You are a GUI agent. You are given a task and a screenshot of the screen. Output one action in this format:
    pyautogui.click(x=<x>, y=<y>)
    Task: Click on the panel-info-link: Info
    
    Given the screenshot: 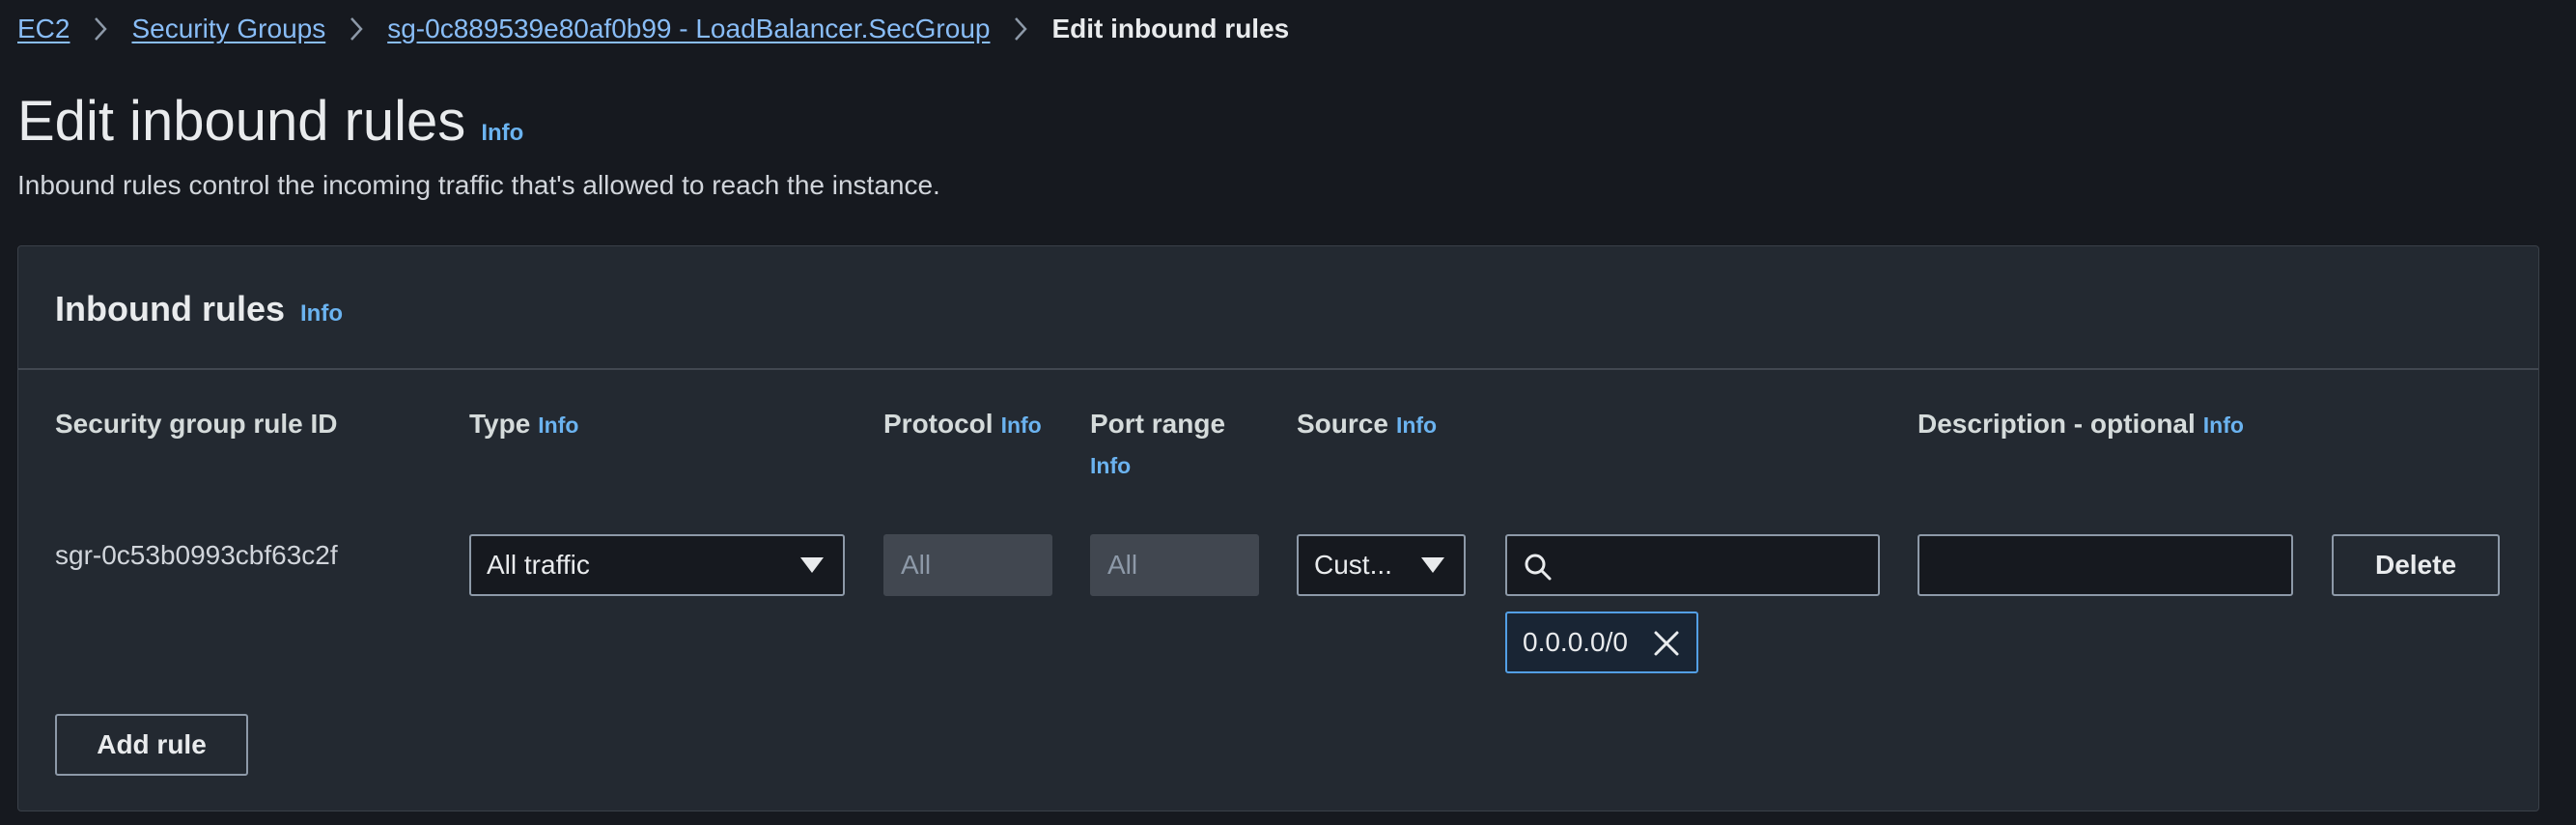 What is the action you would take?
    pyautogui.click(x=322, y=313)
    